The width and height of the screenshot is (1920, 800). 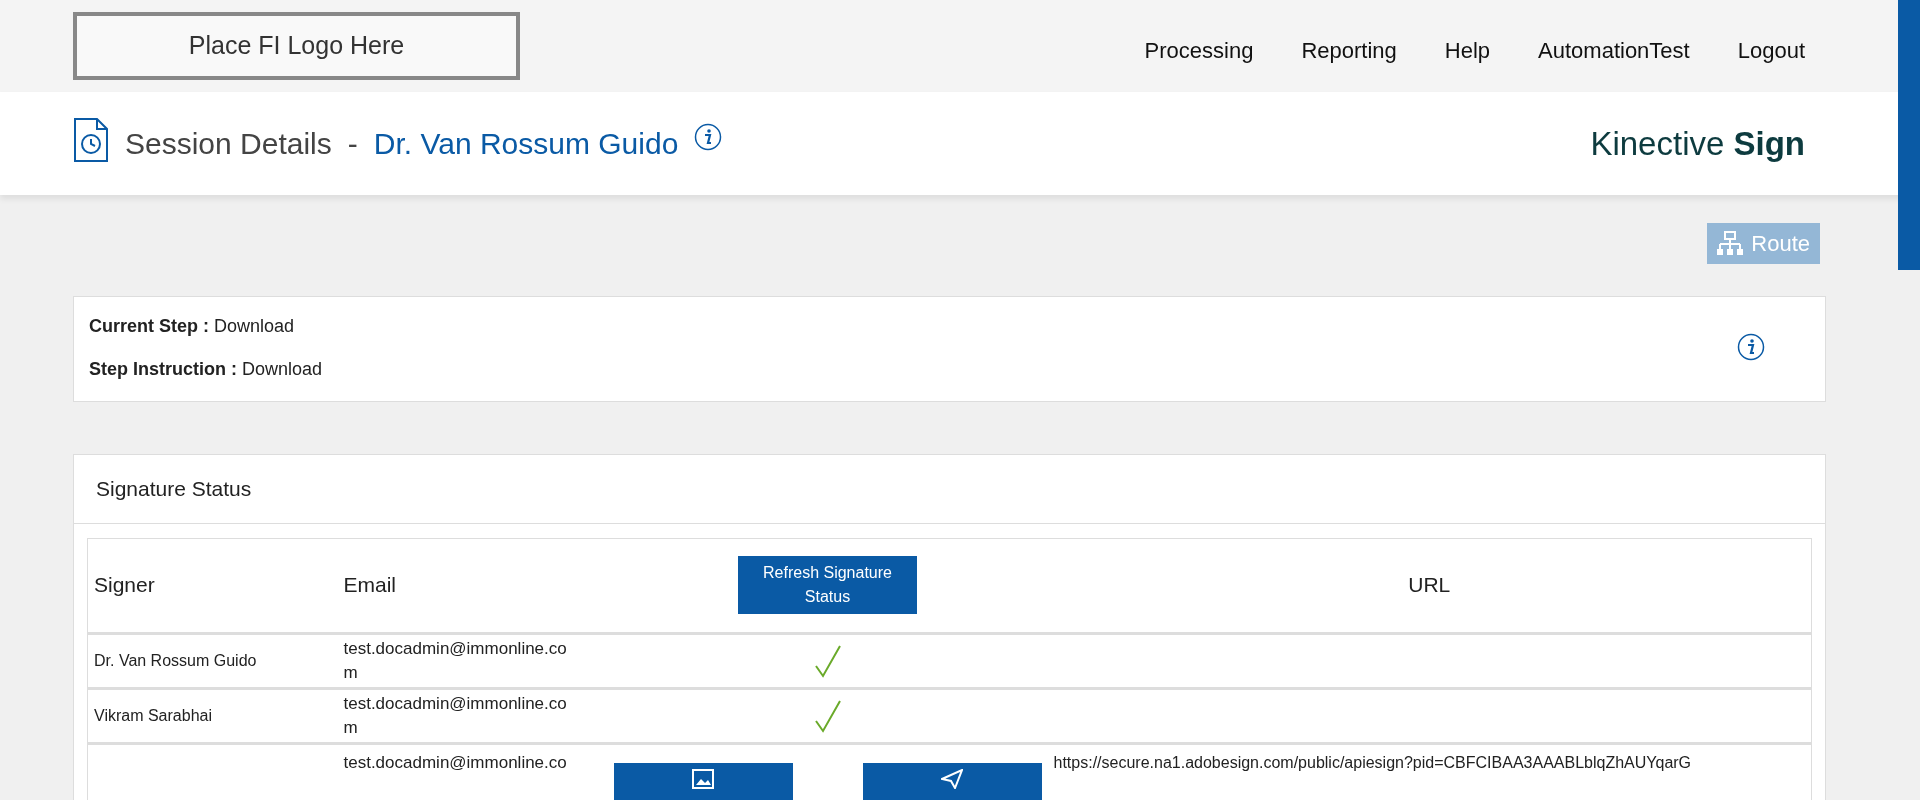 I want to click on nav-link: Processing, so click(x=1199, y=50).